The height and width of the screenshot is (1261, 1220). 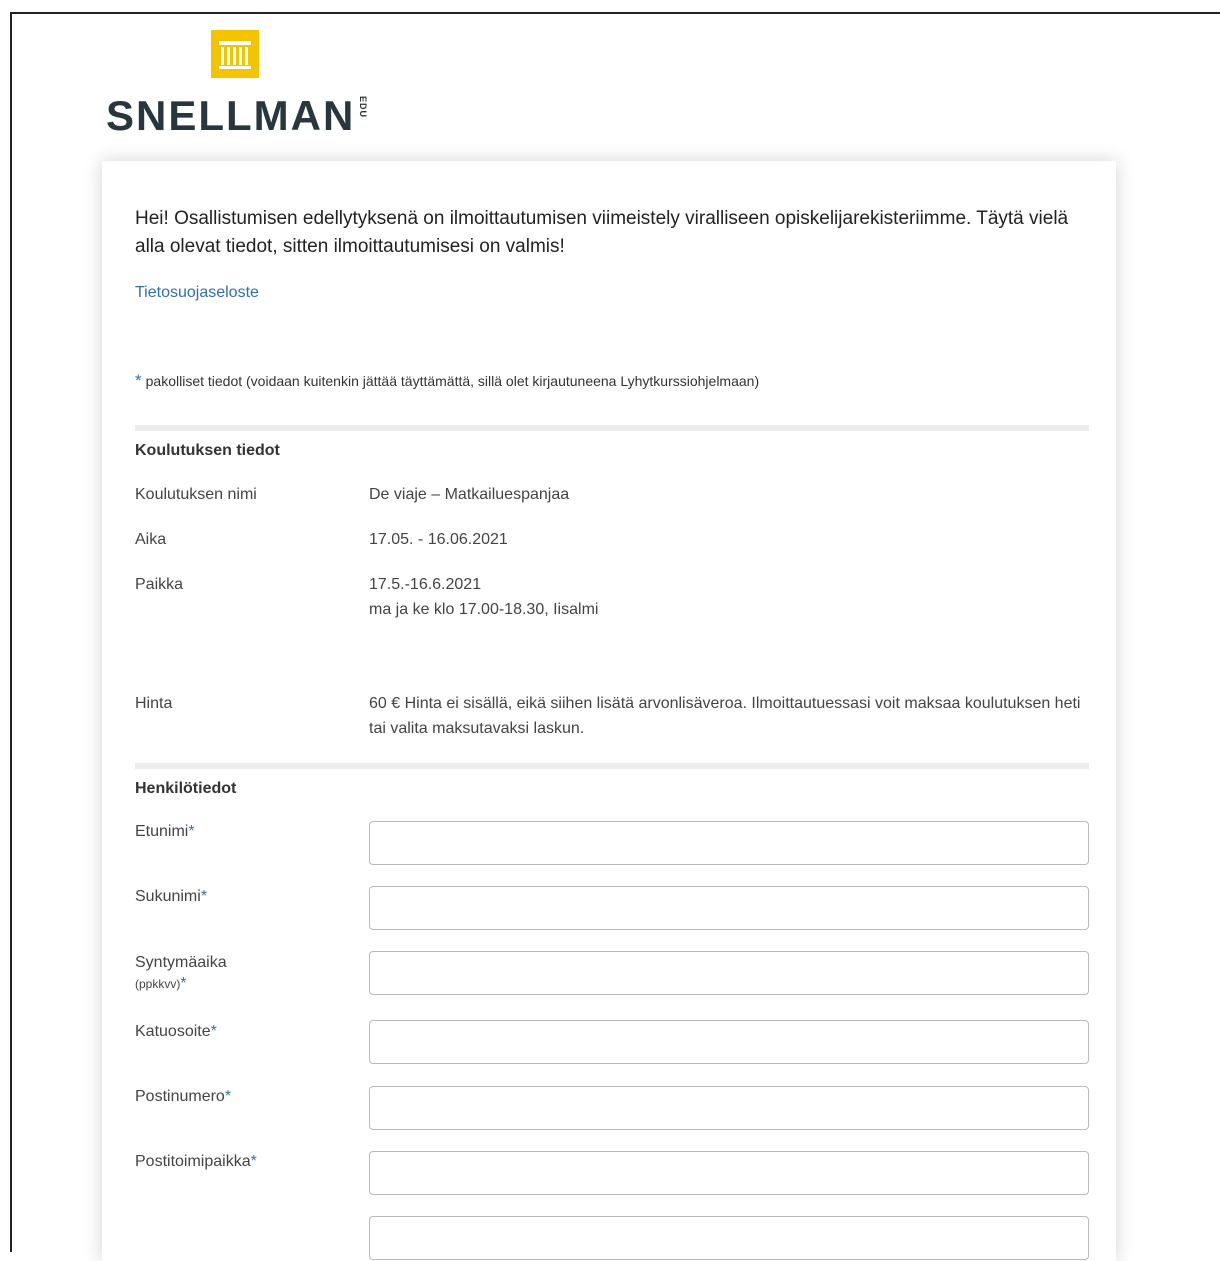 I want to click on post-office-label-text: Postitoimipaikka, so click(x=193, y=1161).